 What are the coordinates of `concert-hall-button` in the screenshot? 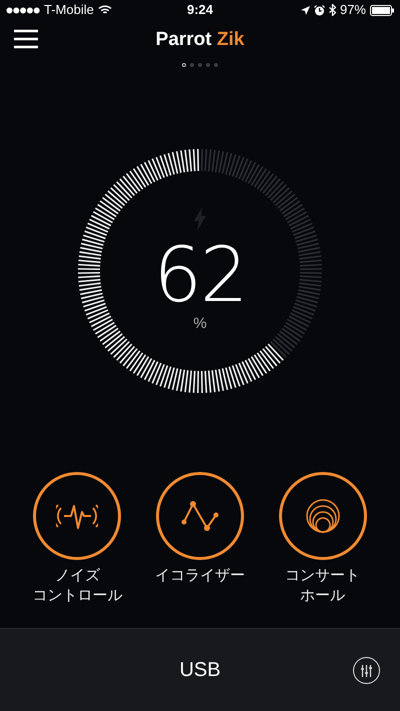 It's located at (322, 516).